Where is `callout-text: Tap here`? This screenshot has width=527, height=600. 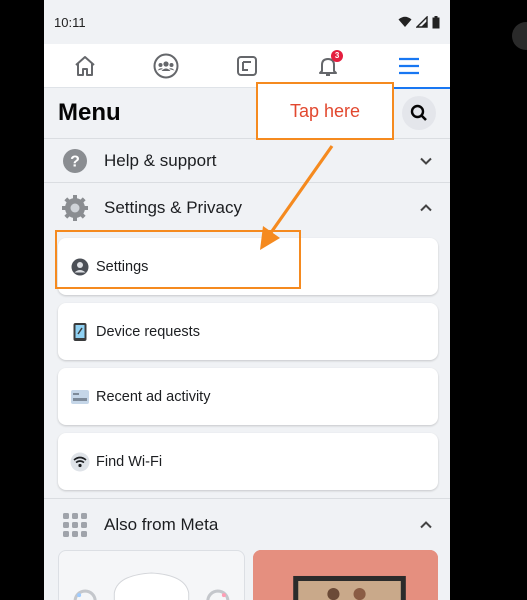
callout-text: Tap here is located at coordinates (325, 110).